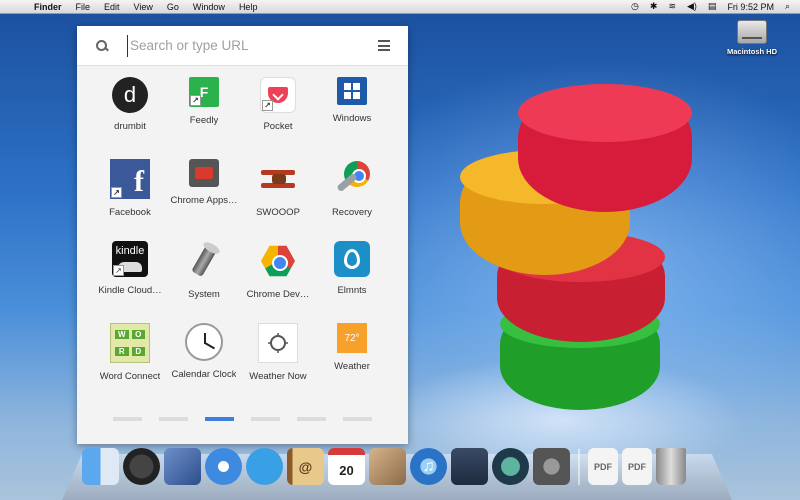  What do you see at coordinates (102, 46) in the screenshot?
I see `search-icon` at bounding box center [102, 46].